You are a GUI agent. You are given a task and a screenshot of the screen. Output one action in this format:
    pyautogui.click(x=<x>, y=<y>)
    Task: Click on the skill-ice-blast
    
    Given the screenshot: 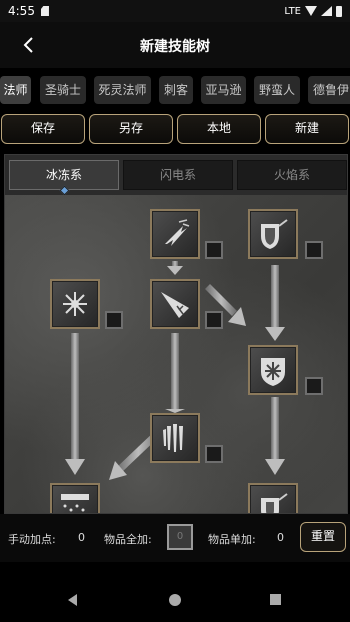 What is the action you would take?
    pyautogui.click(x=175, y=304)
    